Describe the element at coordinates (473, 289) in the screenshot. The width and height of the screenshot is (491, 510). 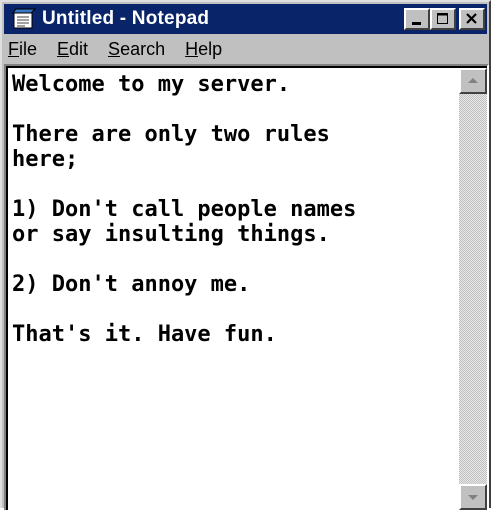
I see `vertical-scrollbar` at that location.